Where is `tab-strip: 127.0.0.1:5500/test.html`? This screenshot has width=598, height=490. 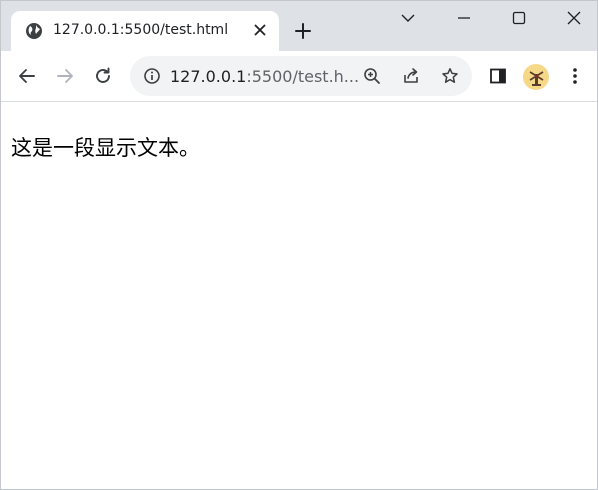 tab-strip: 127.0.0.1:5500/test.html is located at coordinates (299, 26).